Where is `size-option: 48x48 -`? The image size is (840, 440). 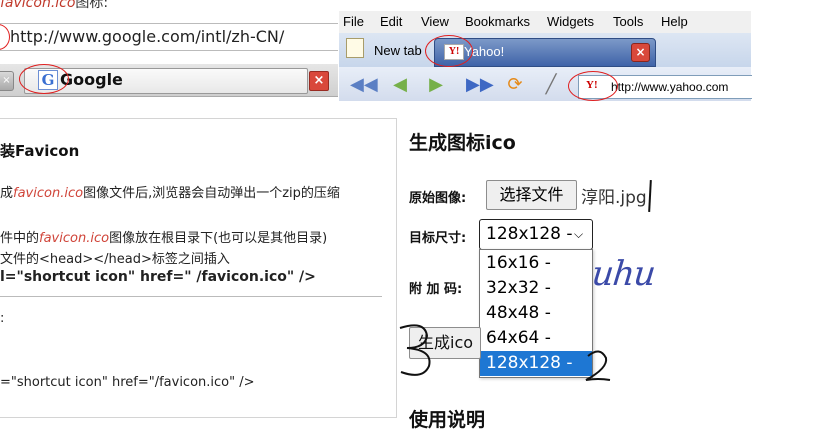
size-option: 48x48 - is located at coordinates (536, 313).